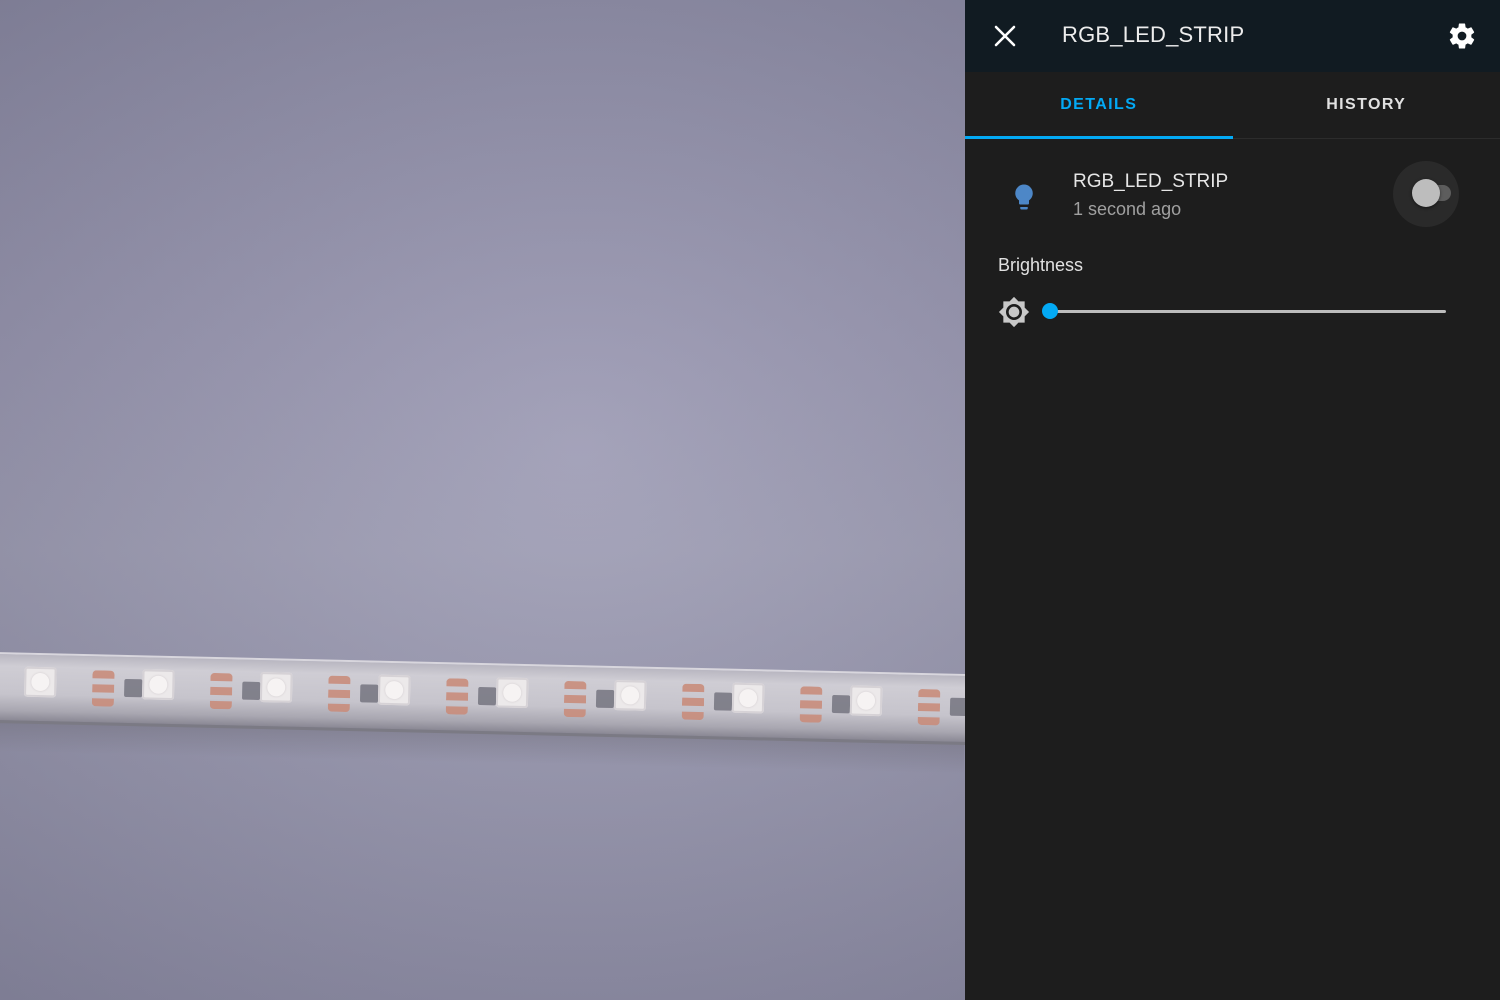 The height and width of the screenshot is (1000, 1500). Describe the element at coordinates (1050, 311) in the screenshot. I see `slider-thumb` at that location.